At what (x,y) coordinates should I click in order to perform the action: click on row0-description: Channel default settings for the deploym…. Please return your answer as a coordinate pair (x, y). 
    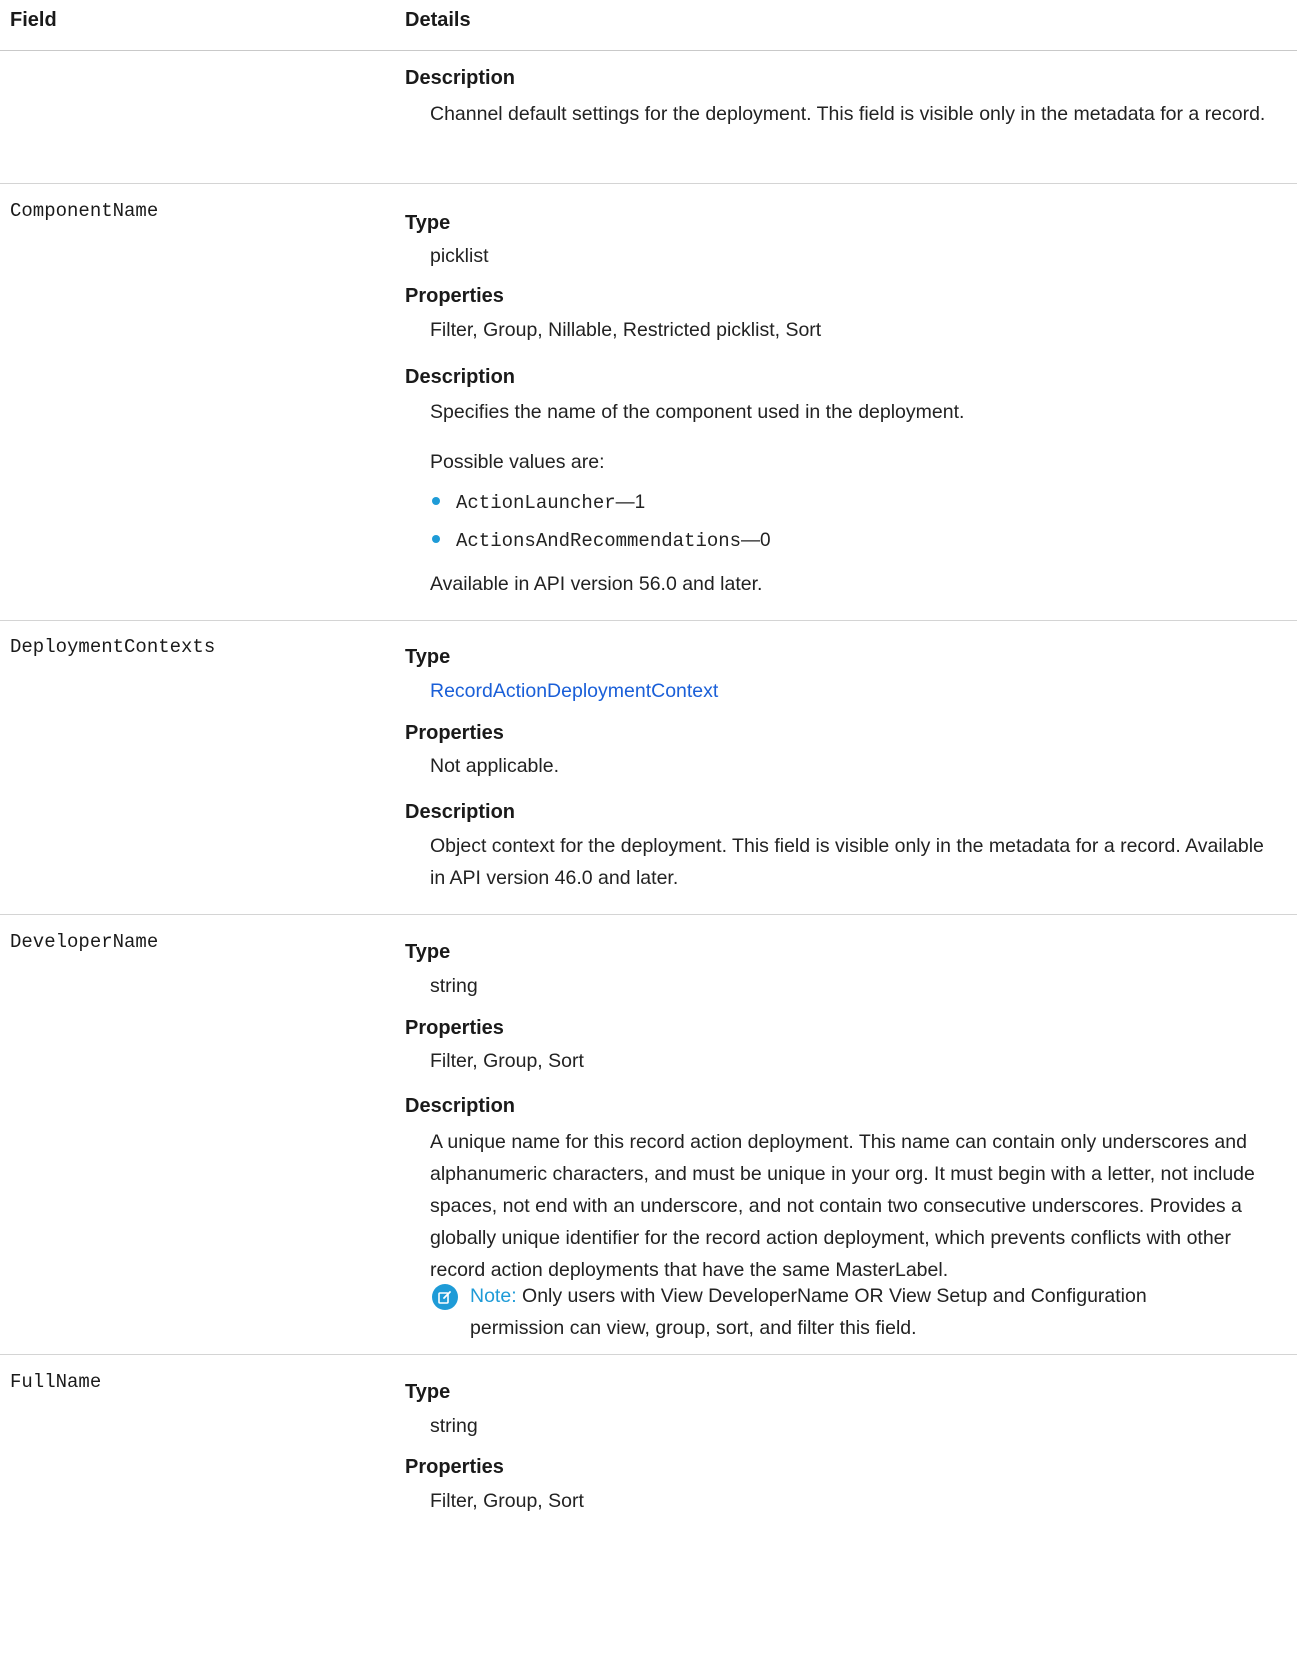
    Looking at the image, I should click on (848, 114).